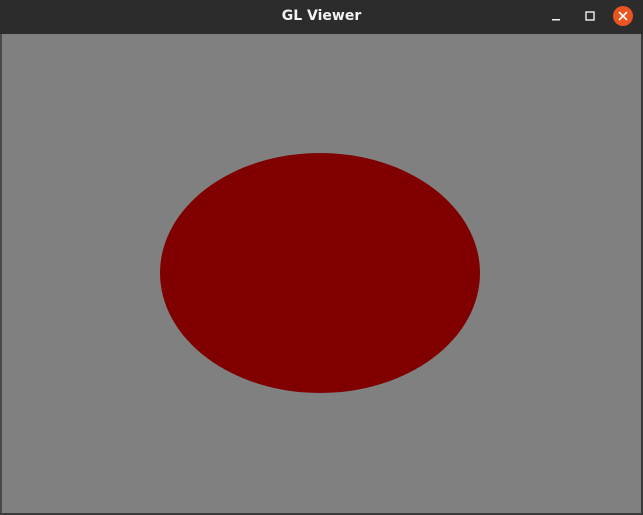 The image size is (643, 515). I want to click on maximize-icon, so click(590, 16).